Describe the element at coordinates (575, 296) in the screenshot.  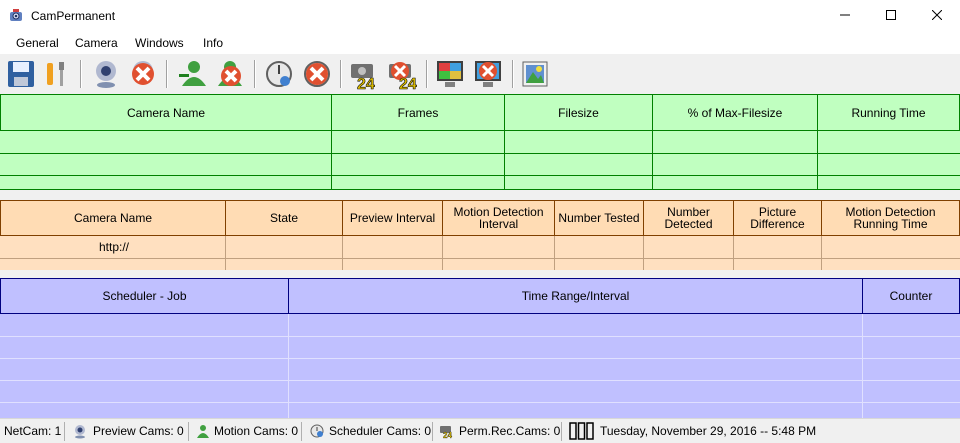
I see `column-header: Time Range/Interval` at that location.